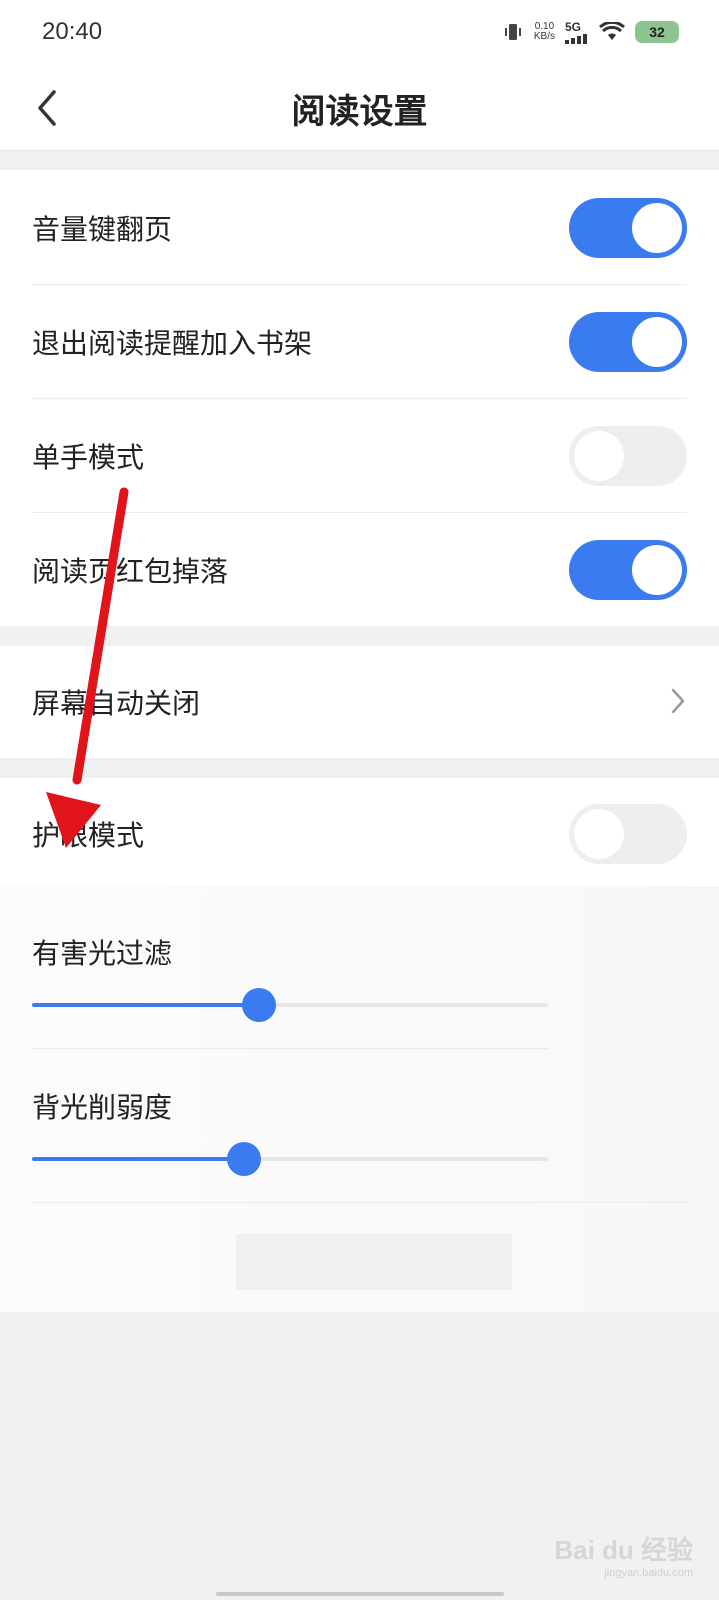 Image resolution: width=719 pixels, height=1600 pixels. Describe the element at coordinates (88, 835) in the screenshot. I see `setting-label: 护眼模式` at that location.